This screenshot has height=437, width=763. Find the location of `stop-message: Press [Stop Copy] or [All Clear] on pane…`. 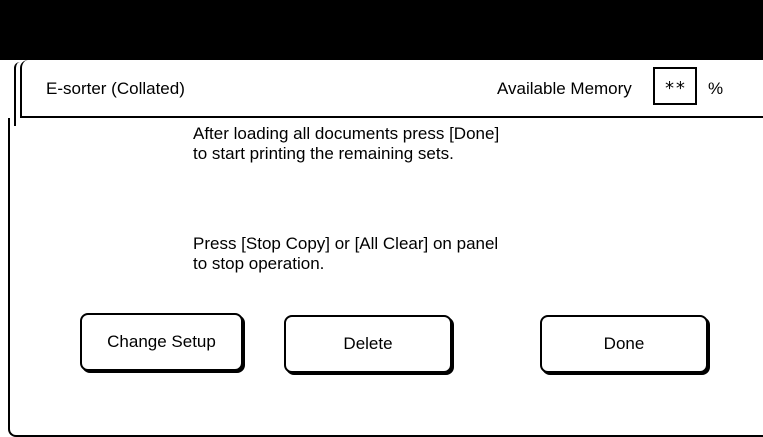

stop-message: Press [Stop Copy] or [All Clear] on pane… is located at coordinates (345, 254).